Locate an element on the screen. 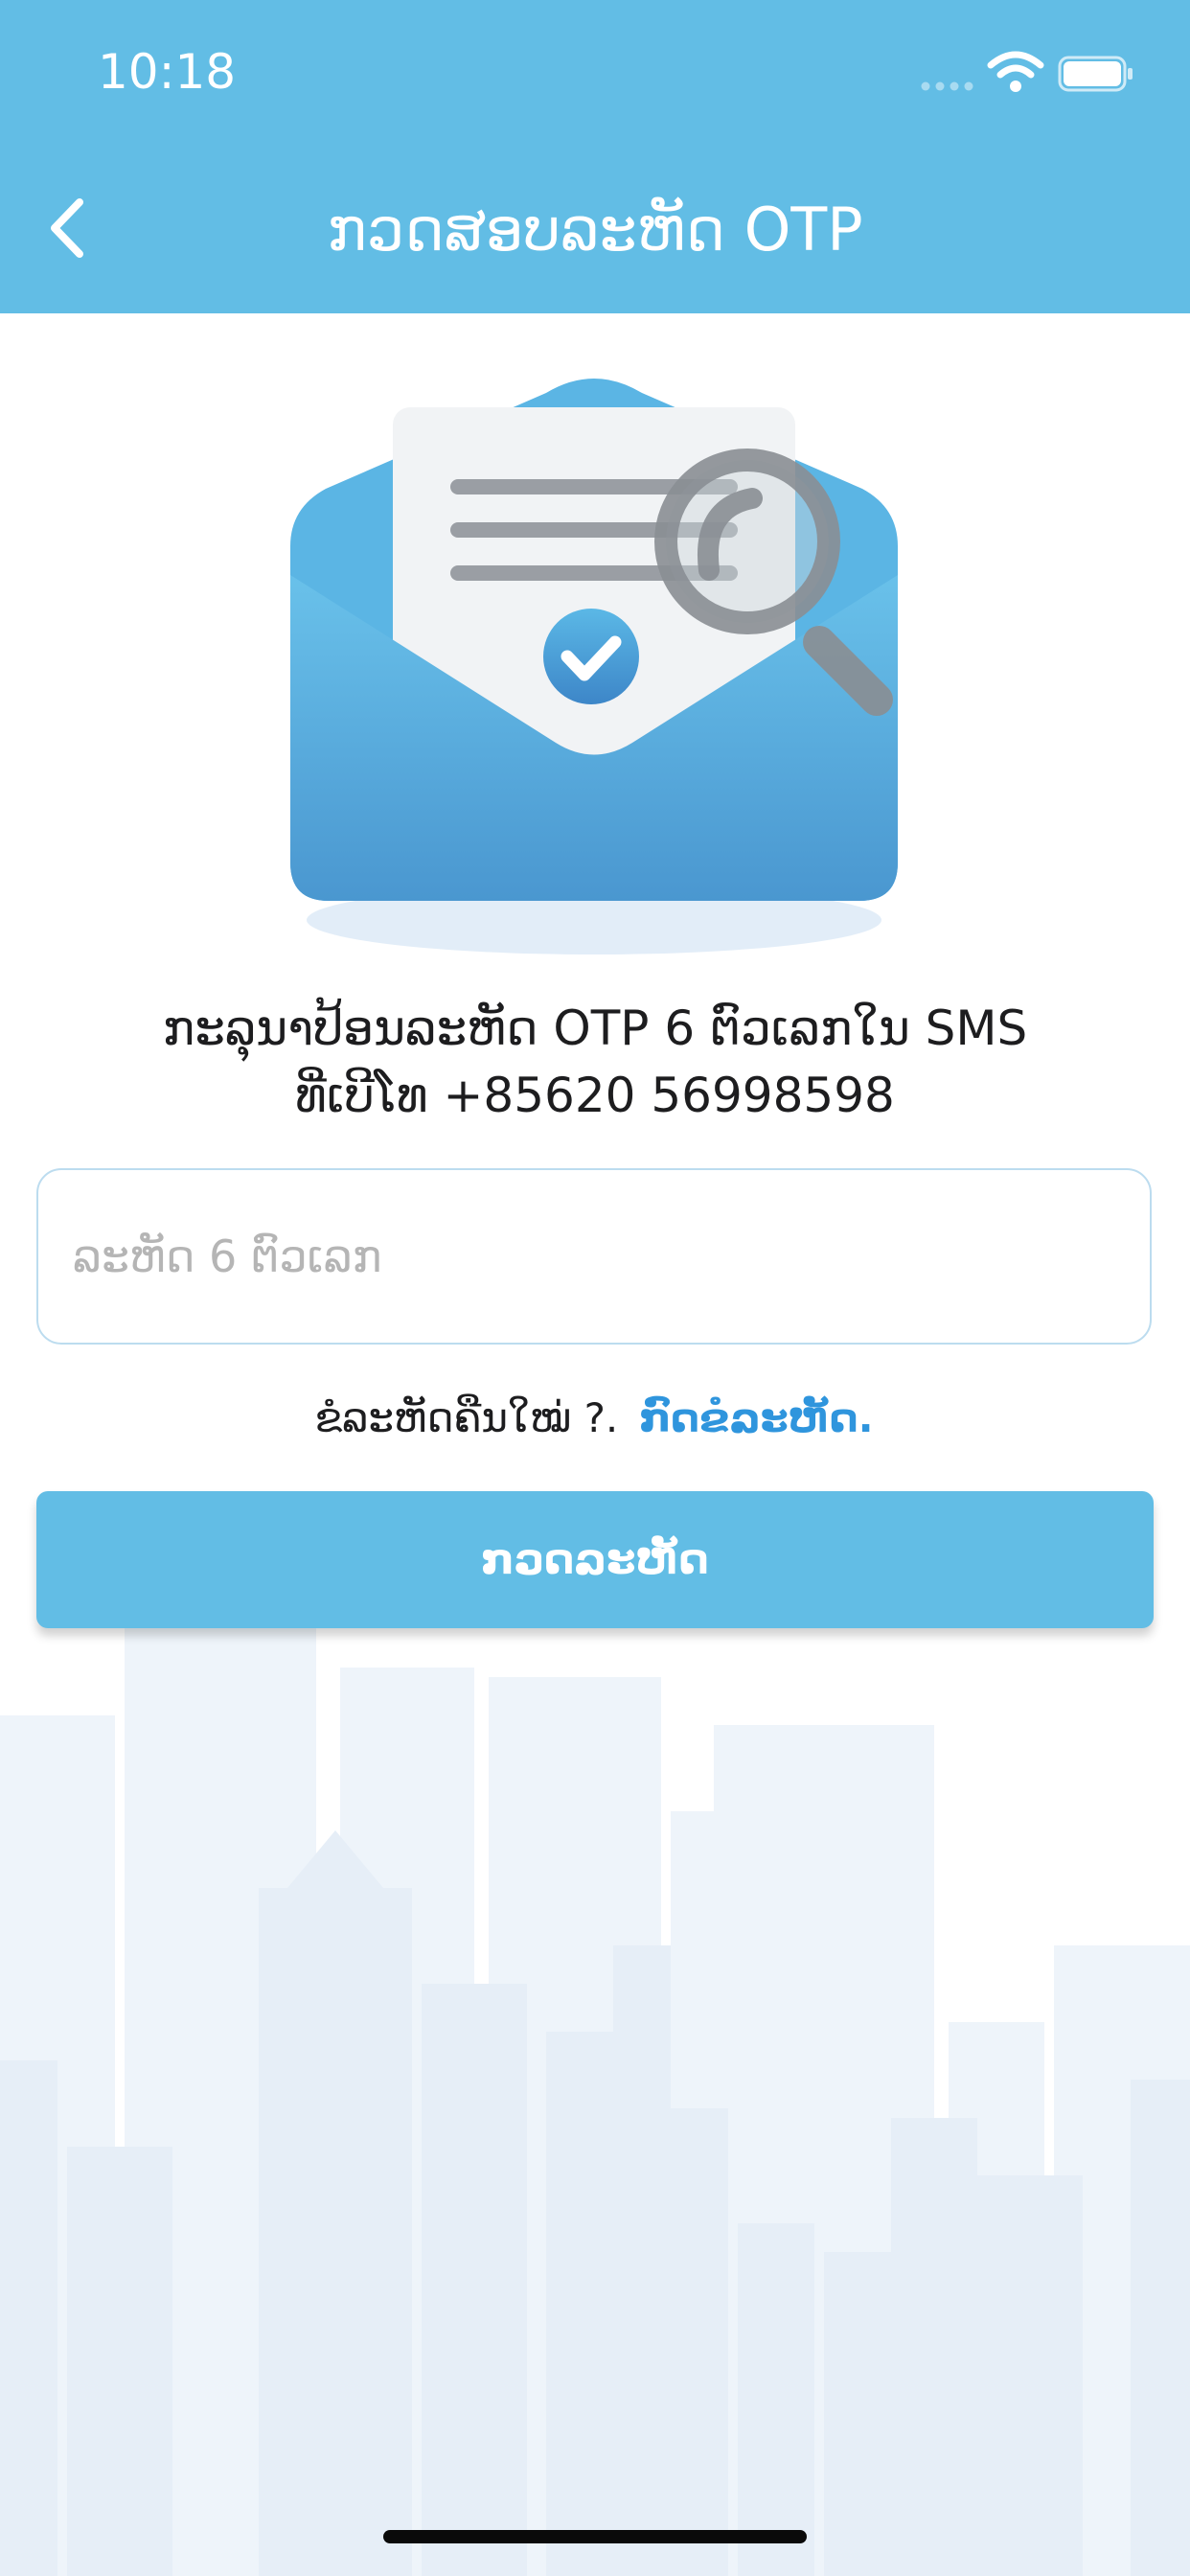 This screenshot has width=1190, height=2576. back-button is located at coordinates (67, 228).